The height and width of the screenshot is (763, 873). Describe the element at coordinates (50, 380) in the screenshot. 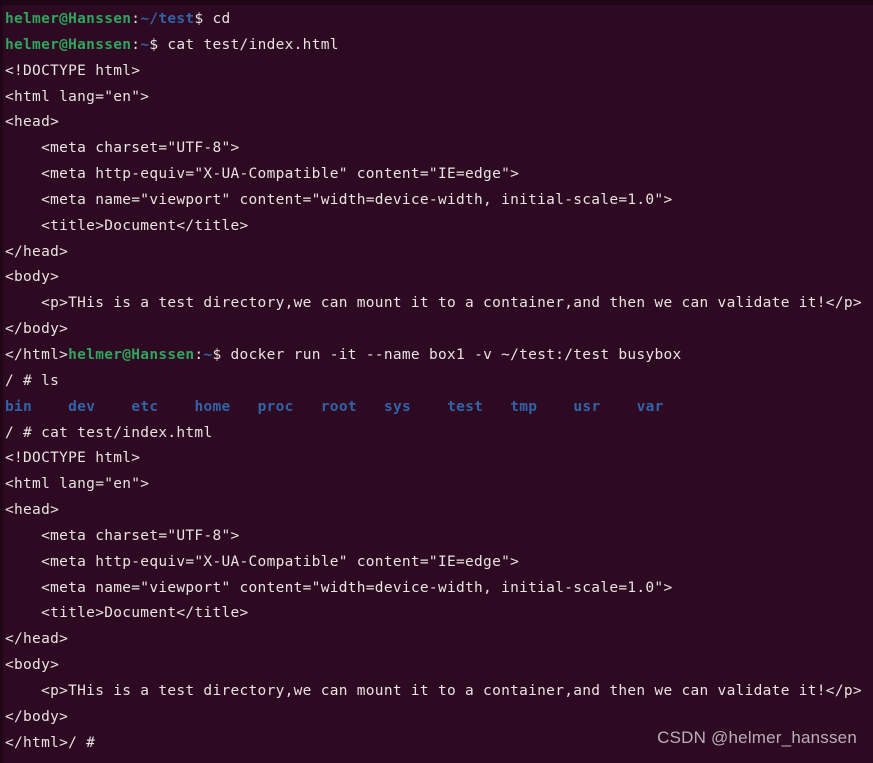

I see `terminal-command: ls` at that location.